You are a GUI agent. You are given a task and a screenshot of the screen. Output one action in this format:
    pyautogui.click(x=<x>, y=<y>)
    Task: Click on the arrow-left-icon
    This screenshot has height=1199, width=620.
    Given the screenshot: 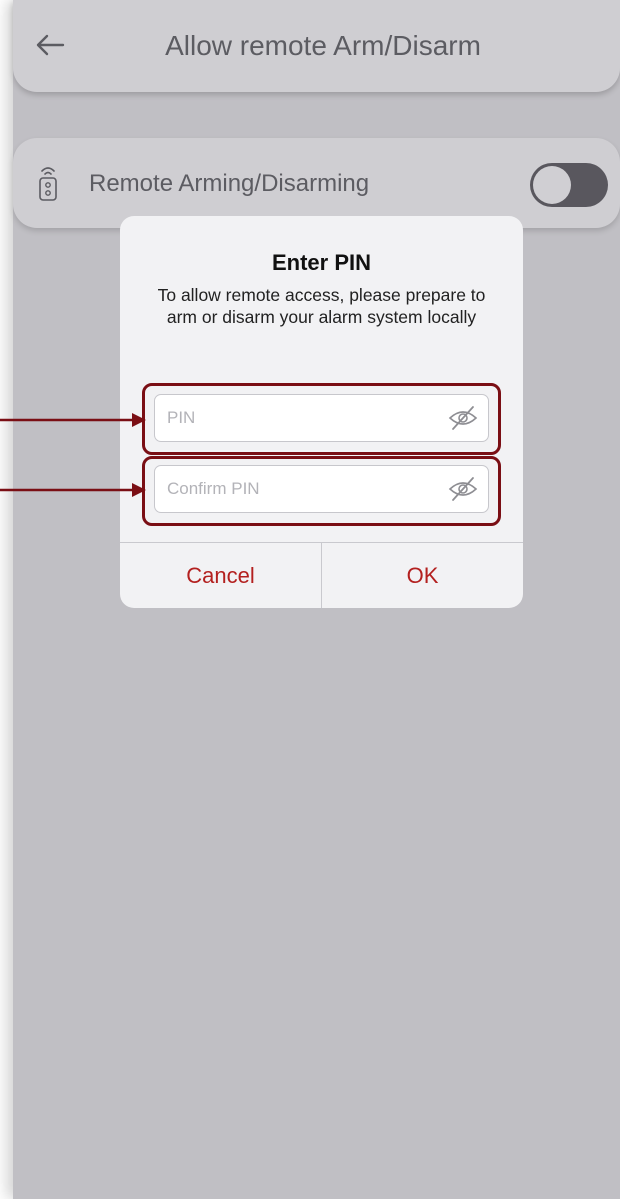 What is the action you would take?
    pyautogui.click(x=50, y=45)
    